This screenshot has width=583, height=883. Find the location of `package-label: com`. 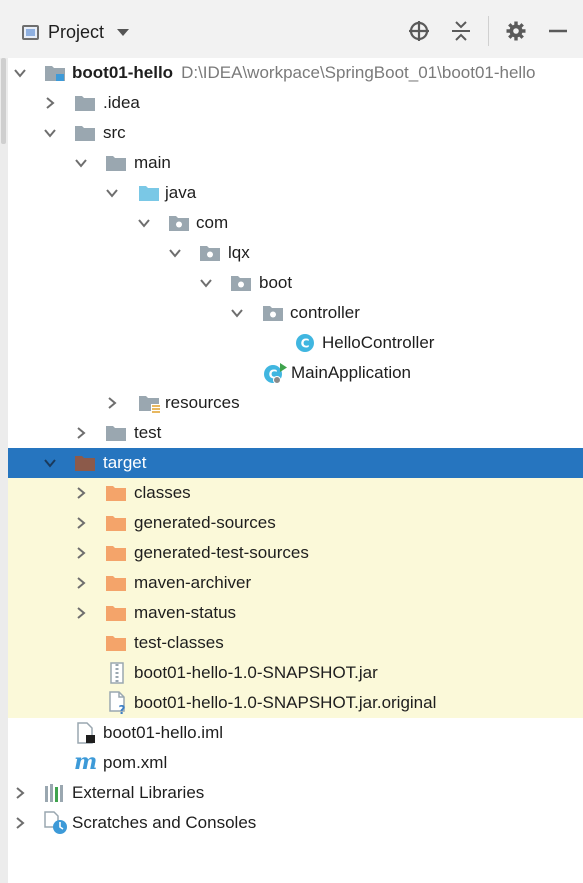

package-label: com is located at coordinates (212, 222).